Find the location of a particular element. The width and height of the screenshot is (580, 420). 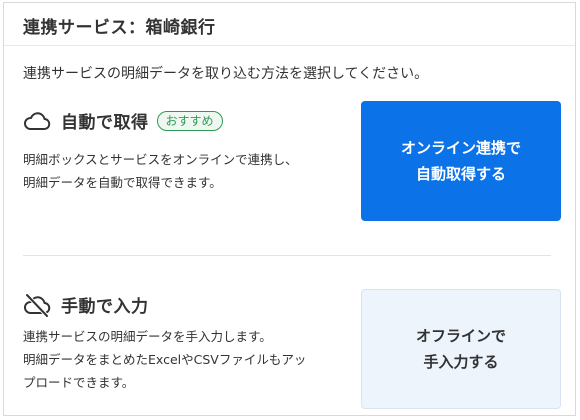

offline-button-label-line2: 手入力する is located at coordinates (461, 362).